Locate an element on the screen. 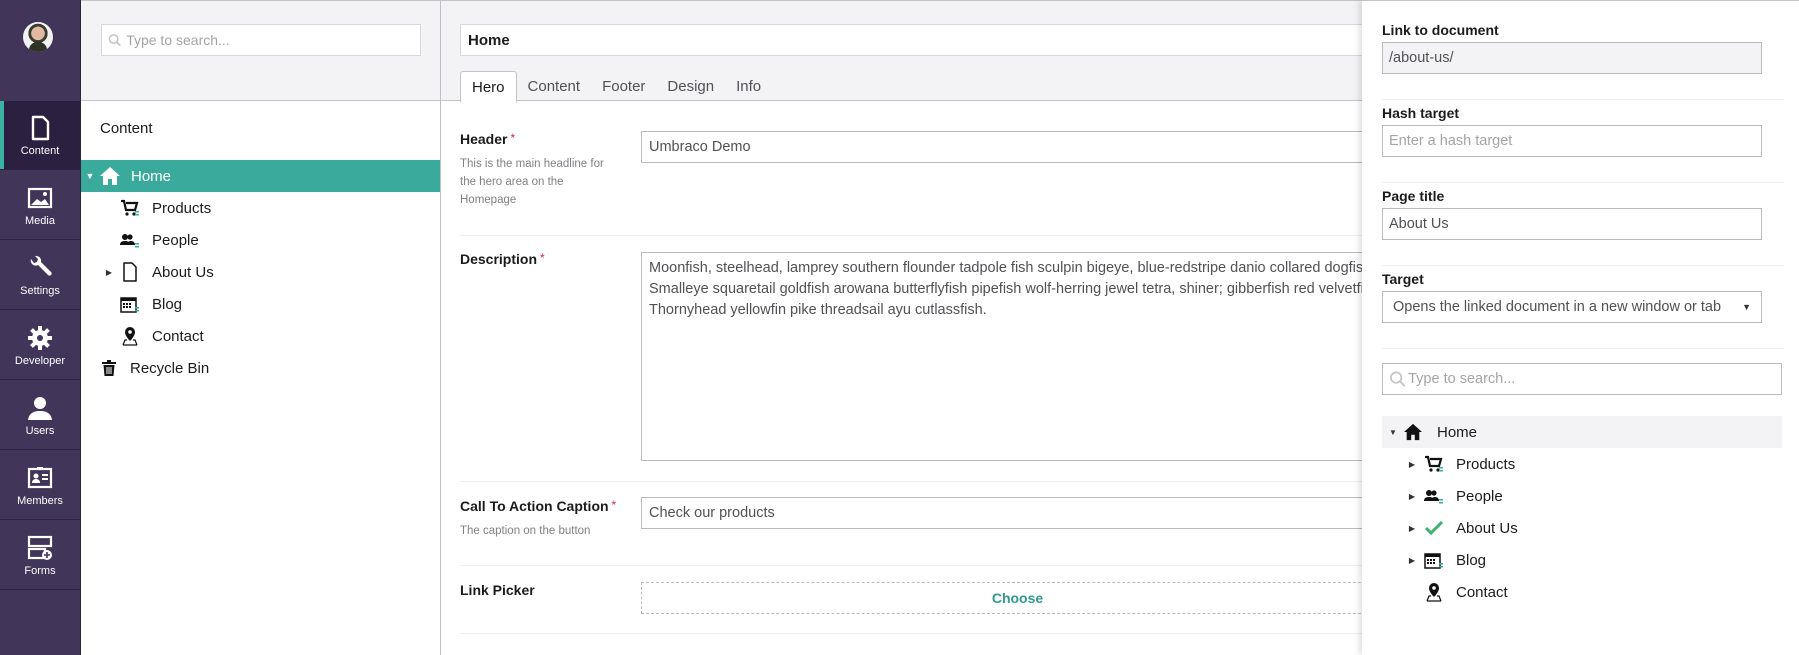 The width and height of the screenshot is (1799, 655). tree-item-label: Contact is located at coordinates (178, 336).